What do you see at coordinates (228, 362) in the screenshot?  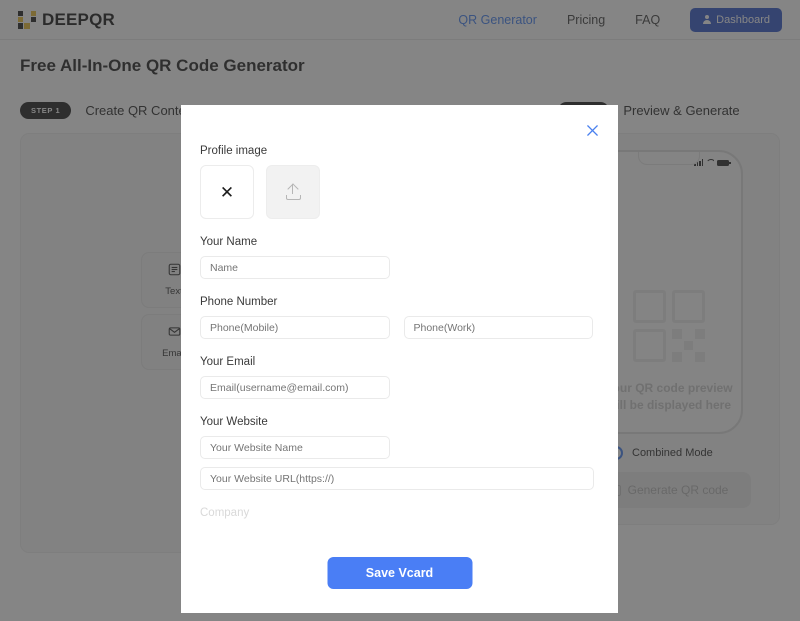 I see `email-label: Your Email` at bounding box center [228, 362].